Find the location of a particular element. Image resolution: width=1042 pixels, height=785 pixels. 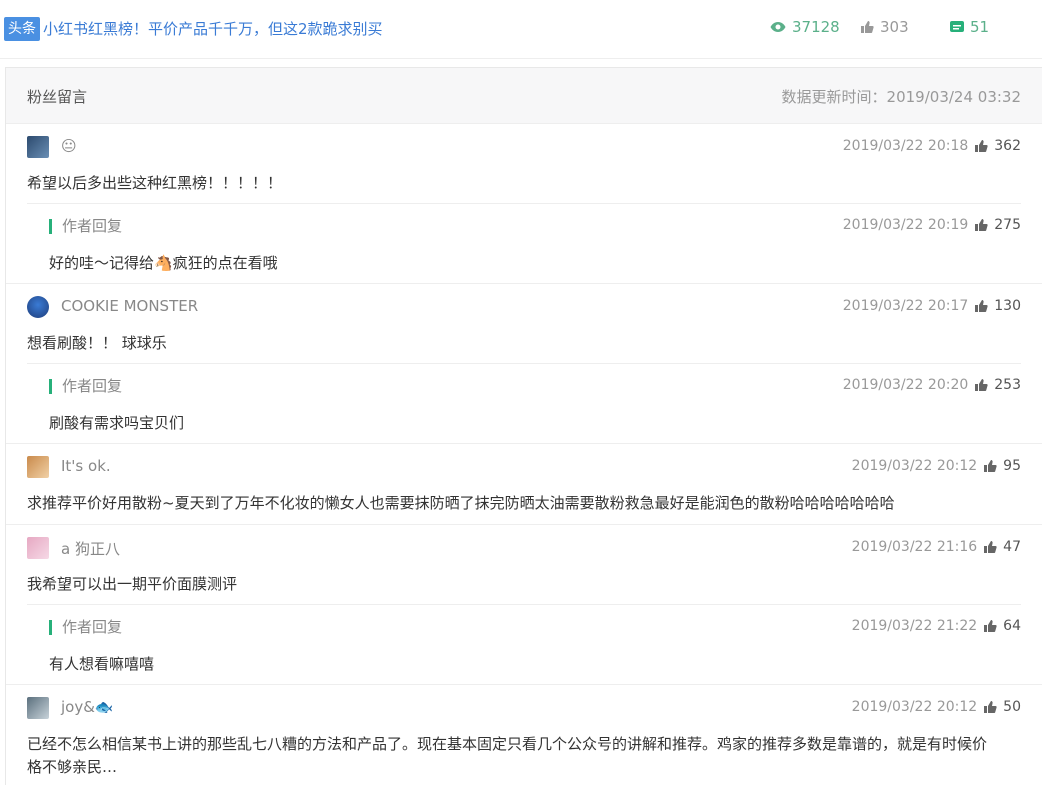

comment-time: 2019/03/22 20:17 is located at coordinates (905, 306).